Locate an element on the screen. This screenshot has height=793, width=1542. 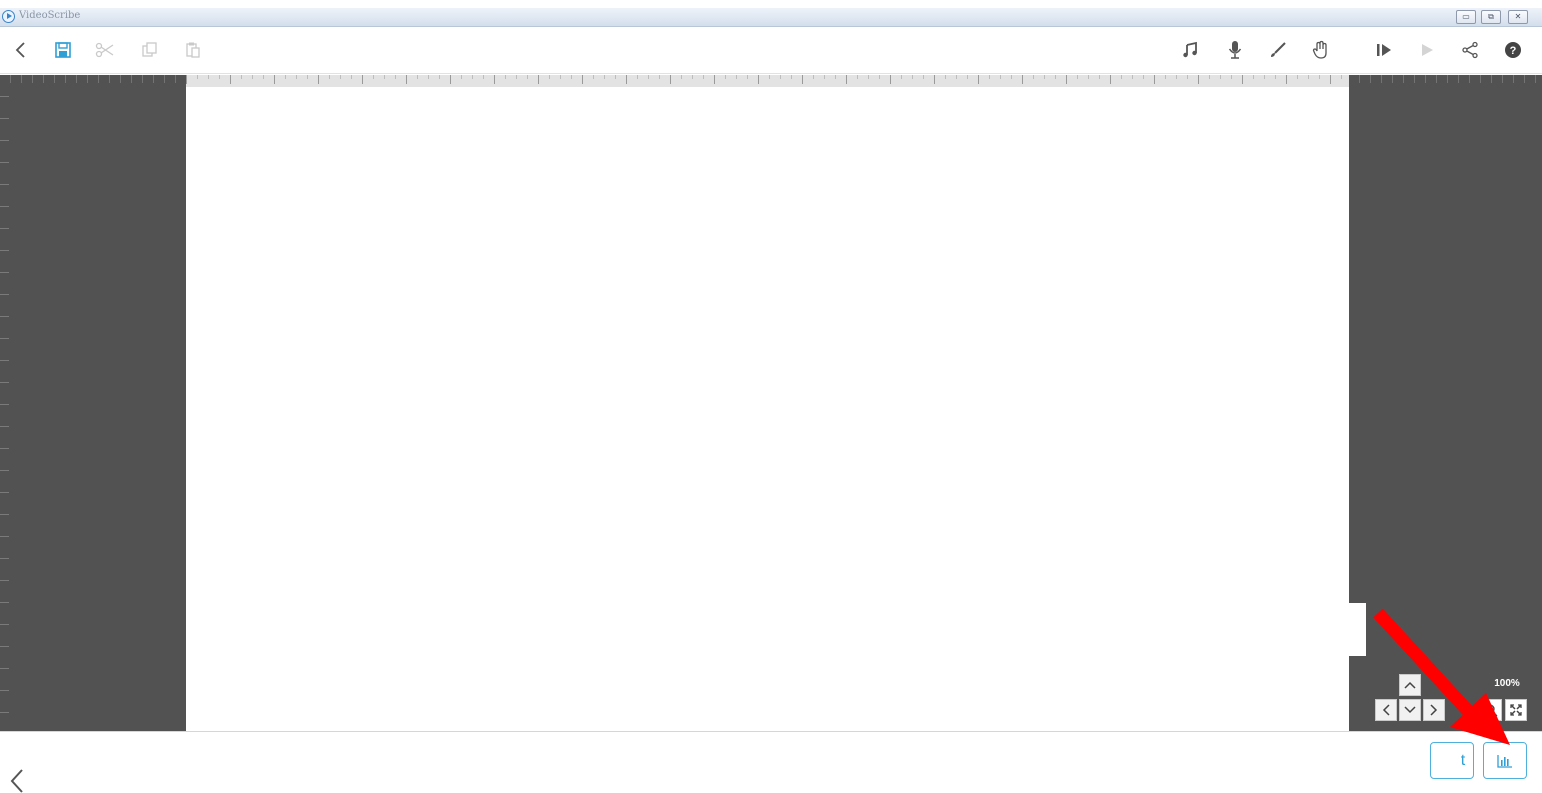
music-button is located at coordinates (1190, 50).